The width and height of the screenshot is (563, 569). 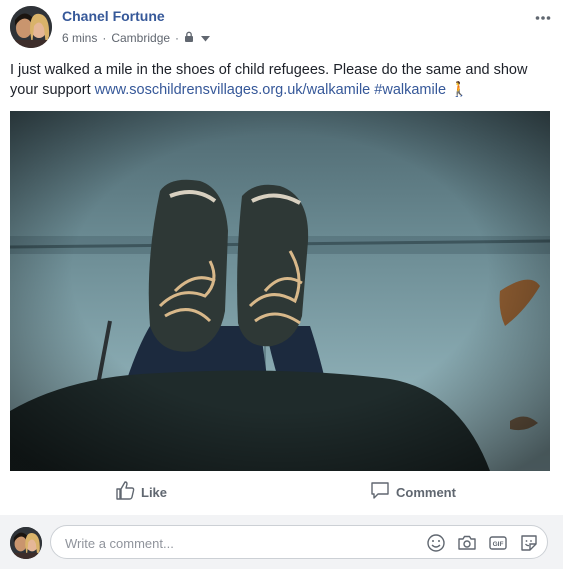 What do you see at coordinates (281, 28) in the screenshot?
I see `post-header: Chanel Fortune 6 mins · Cambridge ·` at bounding box center [281, 28].